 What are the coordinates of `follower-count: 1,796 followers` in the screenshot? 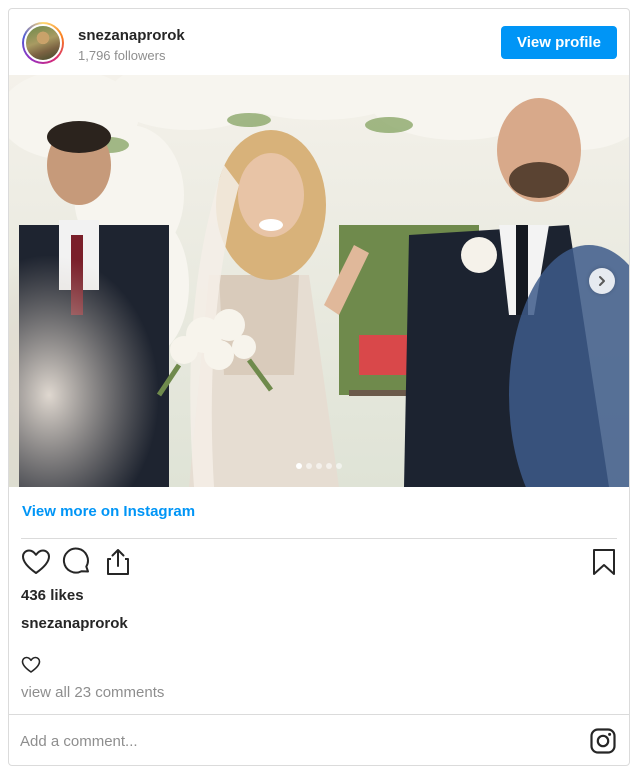 It's located at (122, 55).